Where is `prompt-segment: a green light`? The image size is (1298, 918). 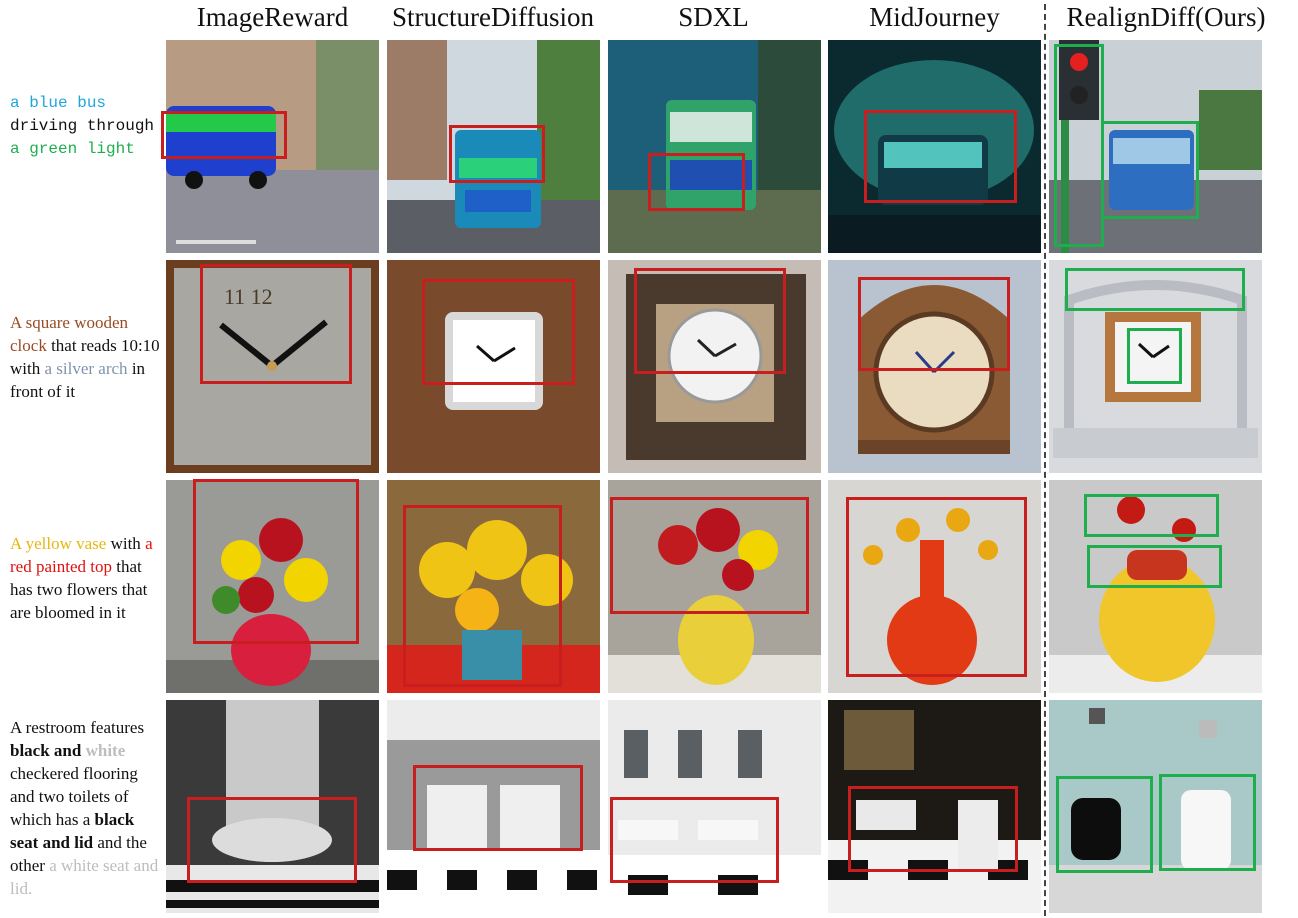
prompt-segment: a green light is located at coordinates (72, 149).